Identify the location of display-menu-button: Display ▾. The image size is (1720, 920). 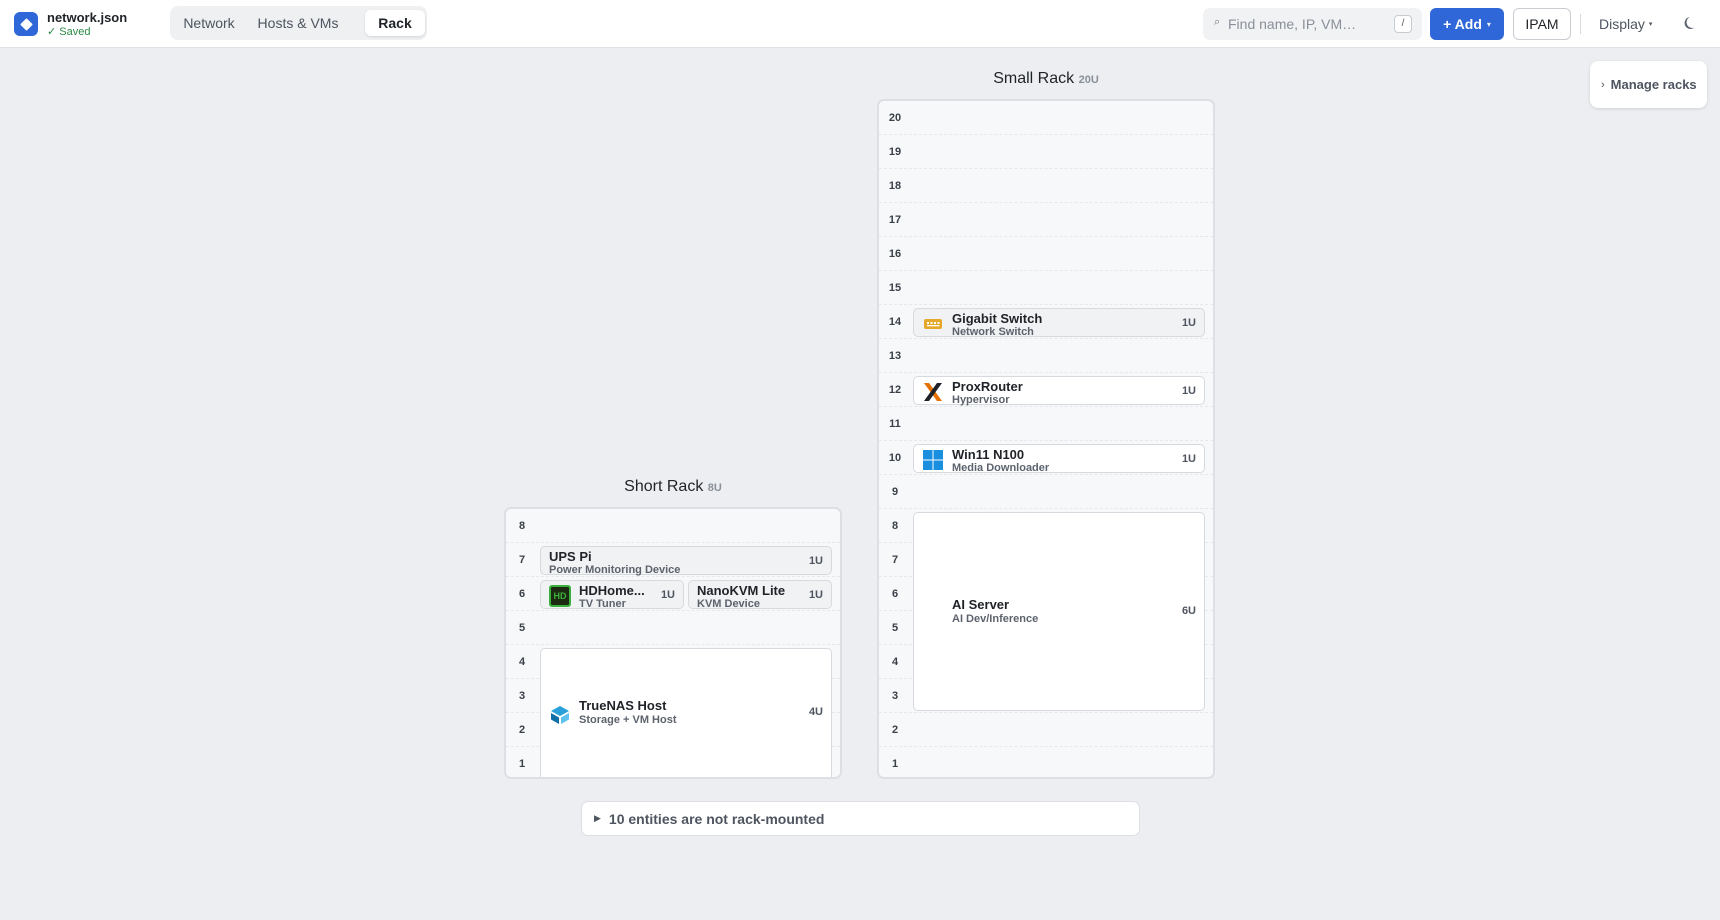
(1627, 24).